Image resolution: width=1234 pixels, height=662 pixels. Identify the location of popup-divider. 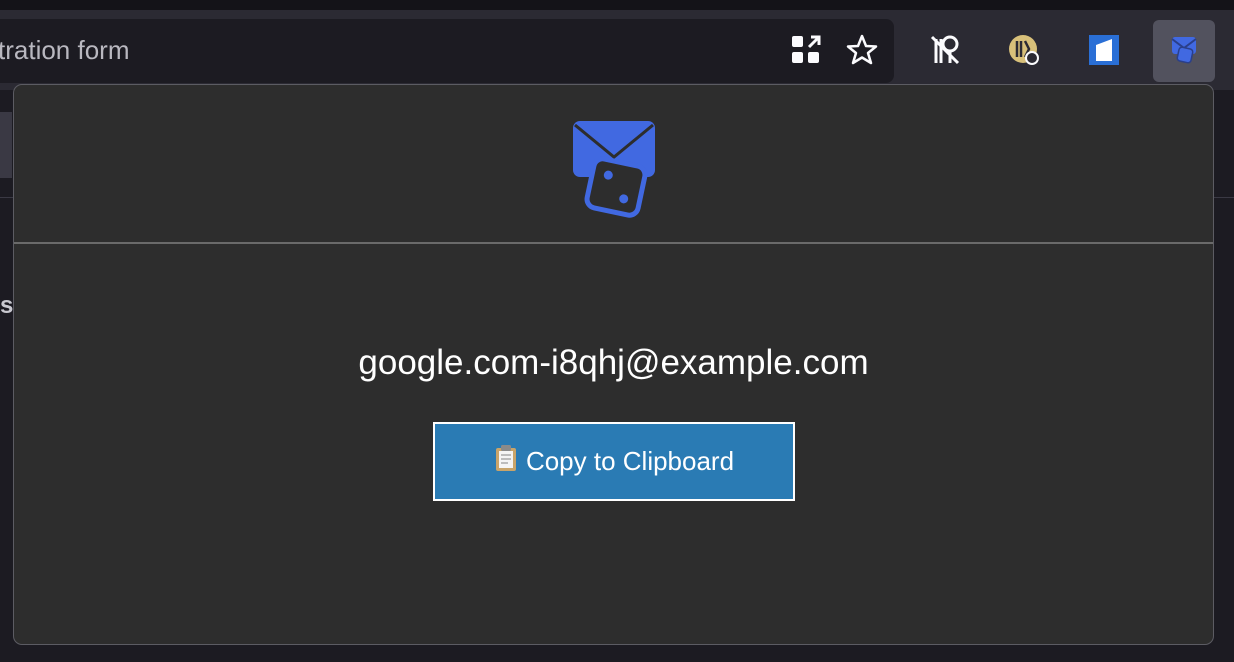
(613, 243).